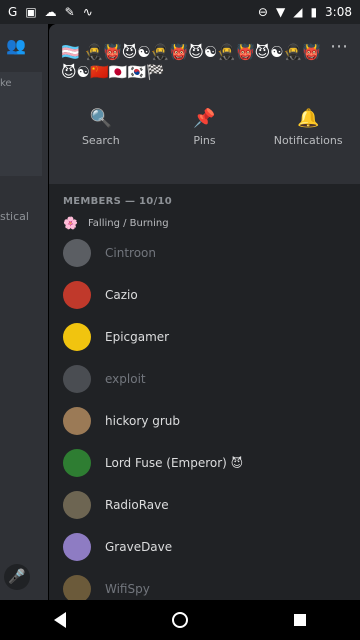 This screenshot has height=640, width=360. What do you see at coordinates (280, 12) in the screenshot?
I see `wifi-icon: ▼` at bounding box center [280, 12].